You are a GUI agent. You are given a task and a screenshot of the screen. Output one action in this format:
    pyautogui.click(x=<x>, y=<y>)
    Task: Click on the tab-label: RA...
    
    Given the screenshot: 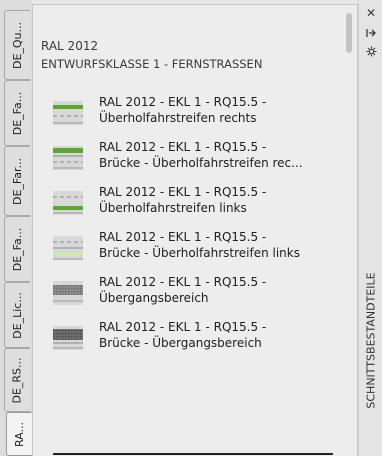 What is the action you would take?
    pyautogui.click(x=19, y=434)
    